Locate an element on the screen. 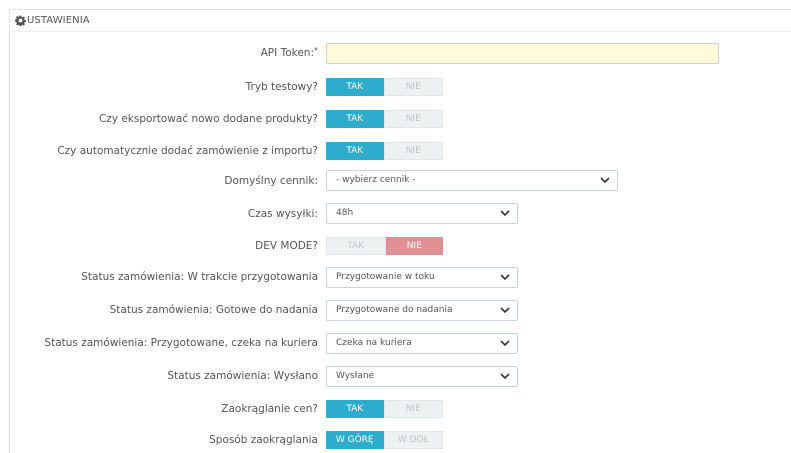 This screenshot has width=791, height=453. status-wyslano-label: Status zamówienia: Wysłano is located at coordinates (242, 376).